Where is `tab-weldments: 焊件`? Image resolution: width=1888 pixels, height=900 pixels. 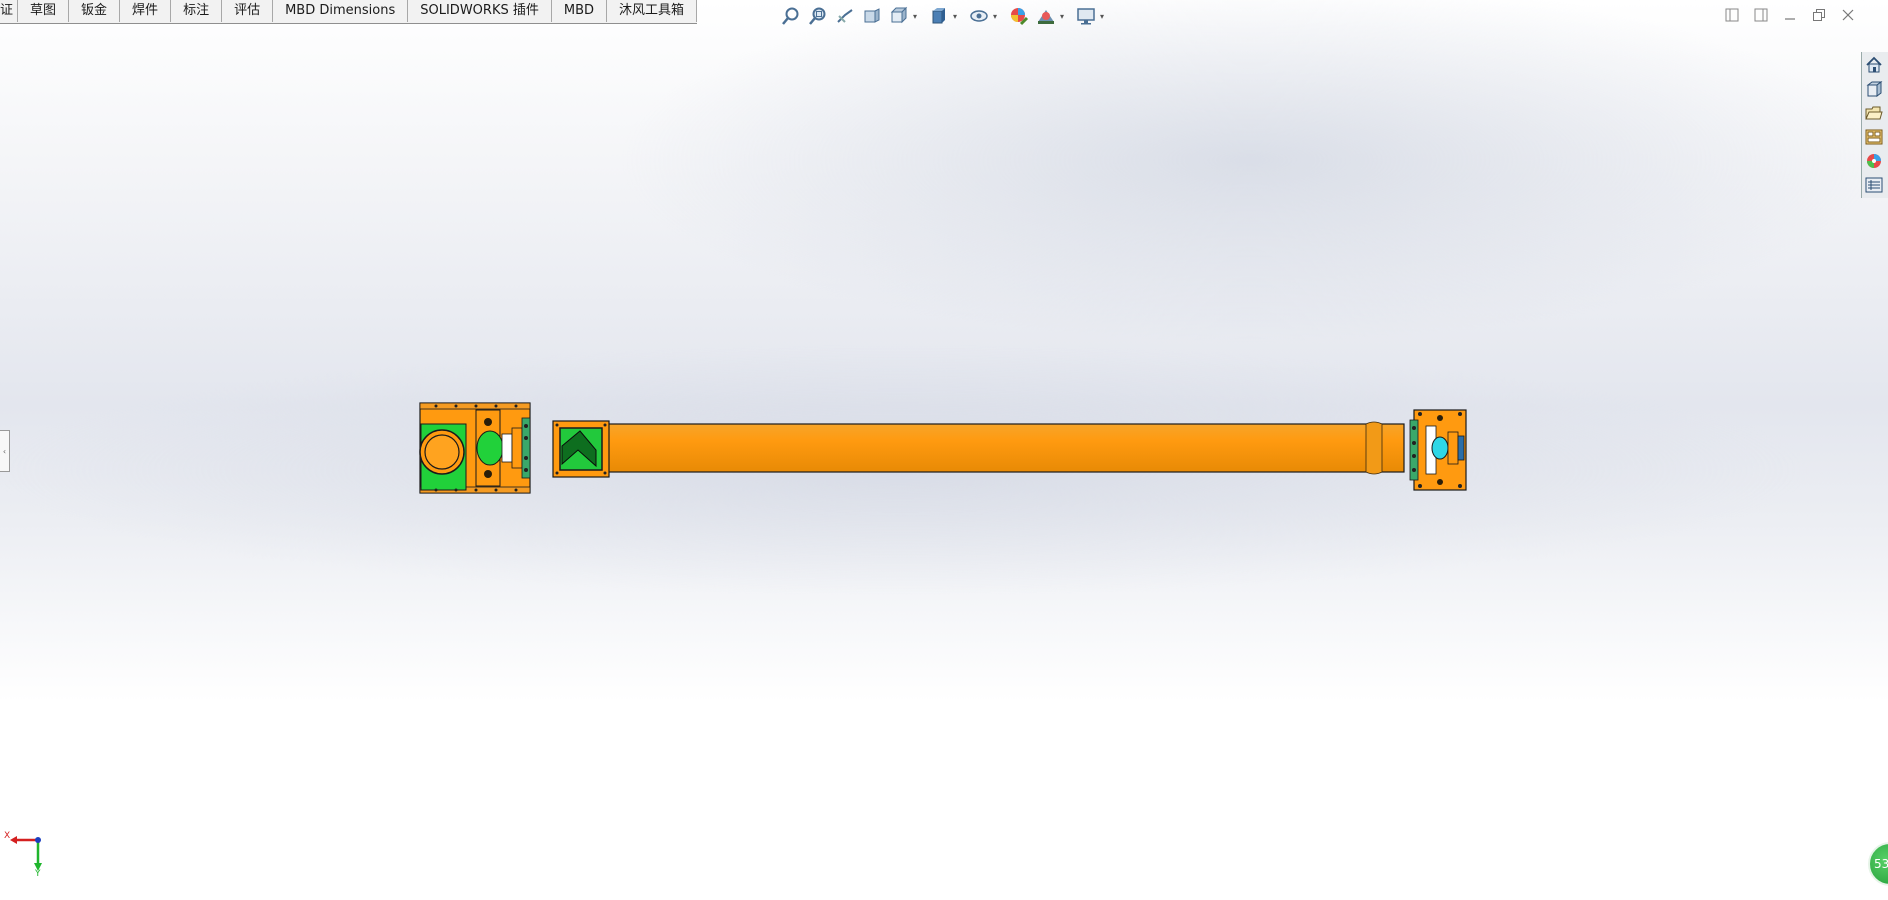
tab-weldments: 焊件 is located at coordinates (146, 11).